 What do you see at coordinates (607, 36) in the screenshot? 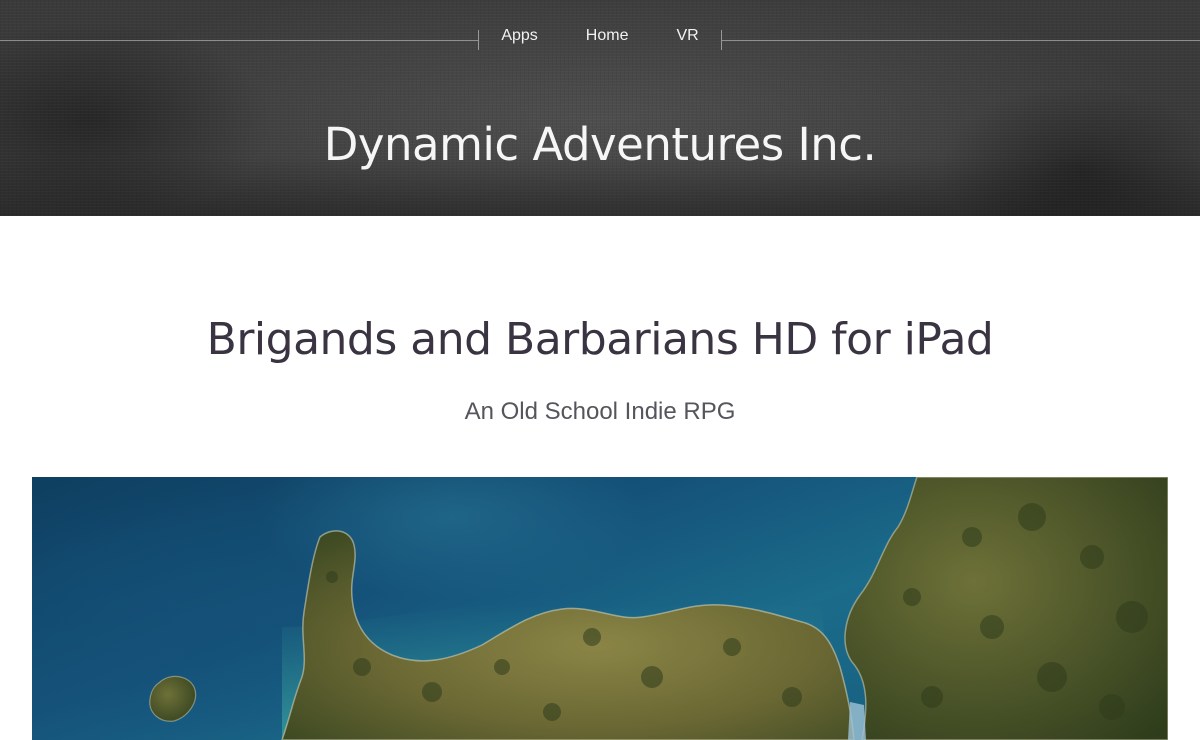
I see `nav-link-home: Home` at bounding box center [607, 36].